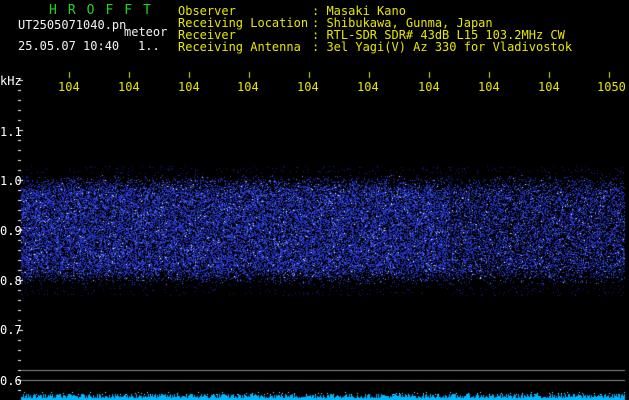  Describe the element at coordinates (149, 46) in the screenshot. I see `counter-label: 1..` at that location.